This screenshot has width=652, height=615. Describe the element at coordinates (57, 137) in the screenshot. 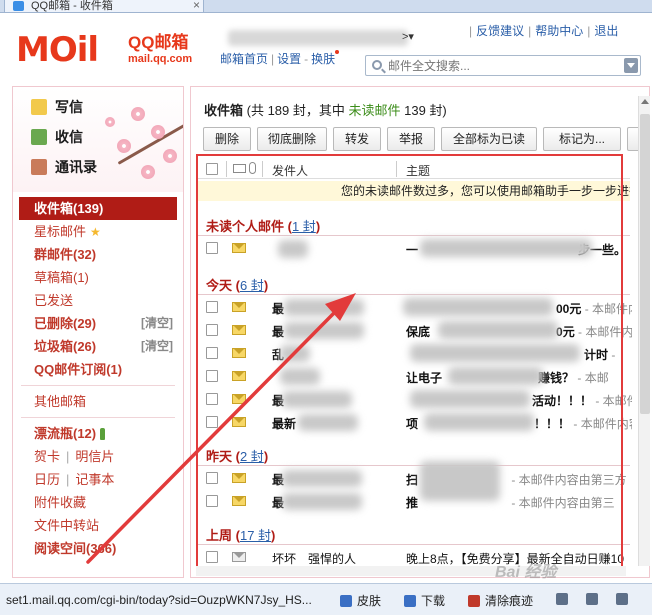

I see `receive-button: 收信` at that location.